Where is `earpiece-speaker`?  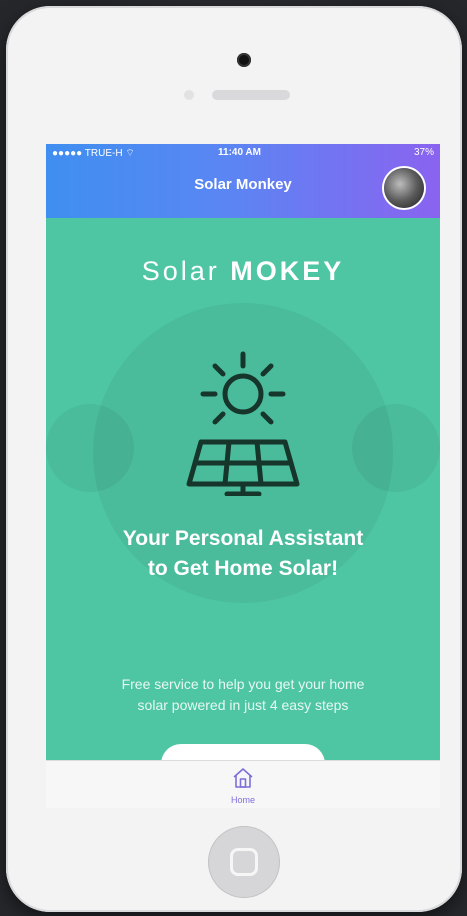 earpiece-speaker is located at coordinates (251, 95).